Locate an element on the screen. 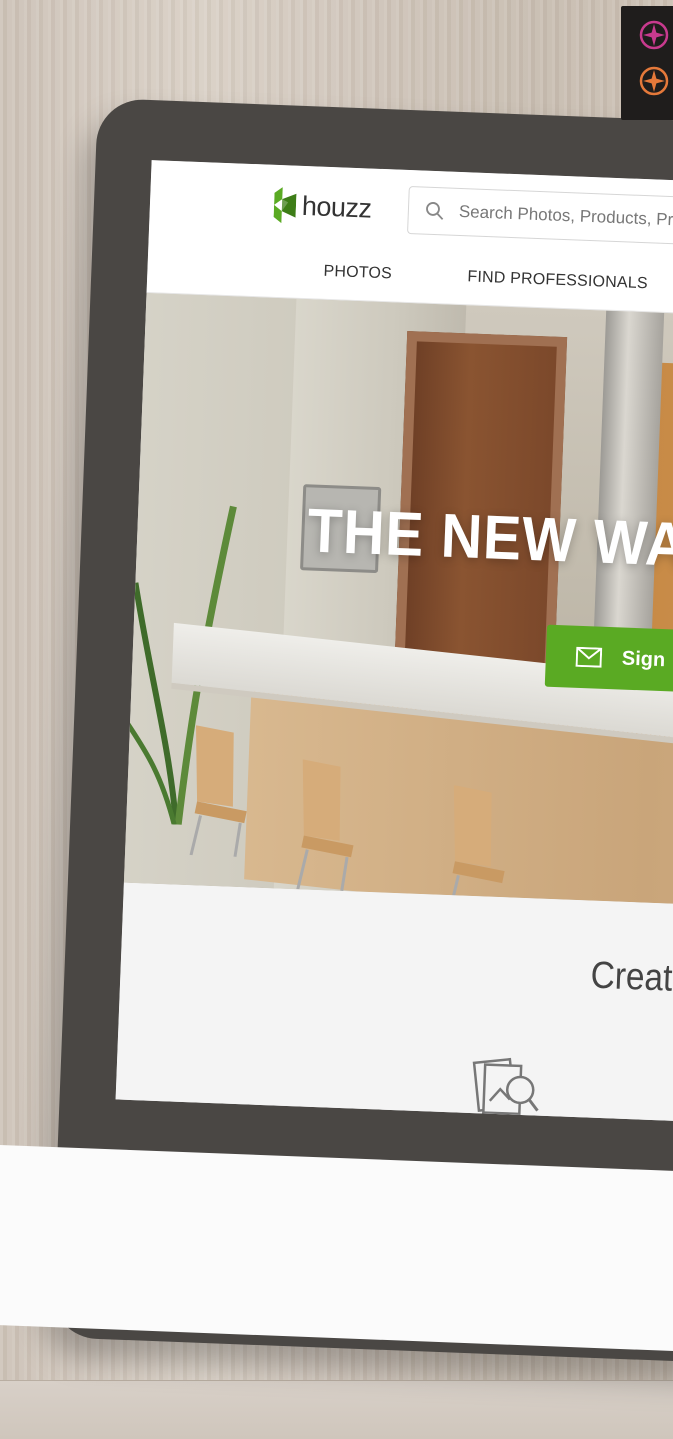 The height and width of the screenshot is (1439, 673). feature-section: Create th is located at coordinates (394, 1007).